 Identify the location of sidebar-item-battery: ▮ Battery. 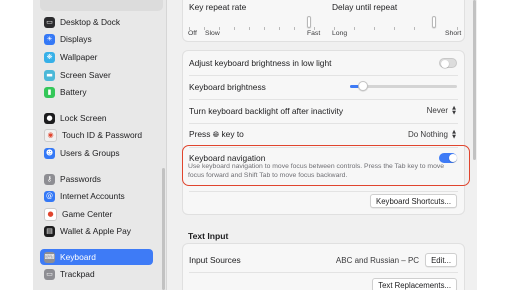
(96, 92).